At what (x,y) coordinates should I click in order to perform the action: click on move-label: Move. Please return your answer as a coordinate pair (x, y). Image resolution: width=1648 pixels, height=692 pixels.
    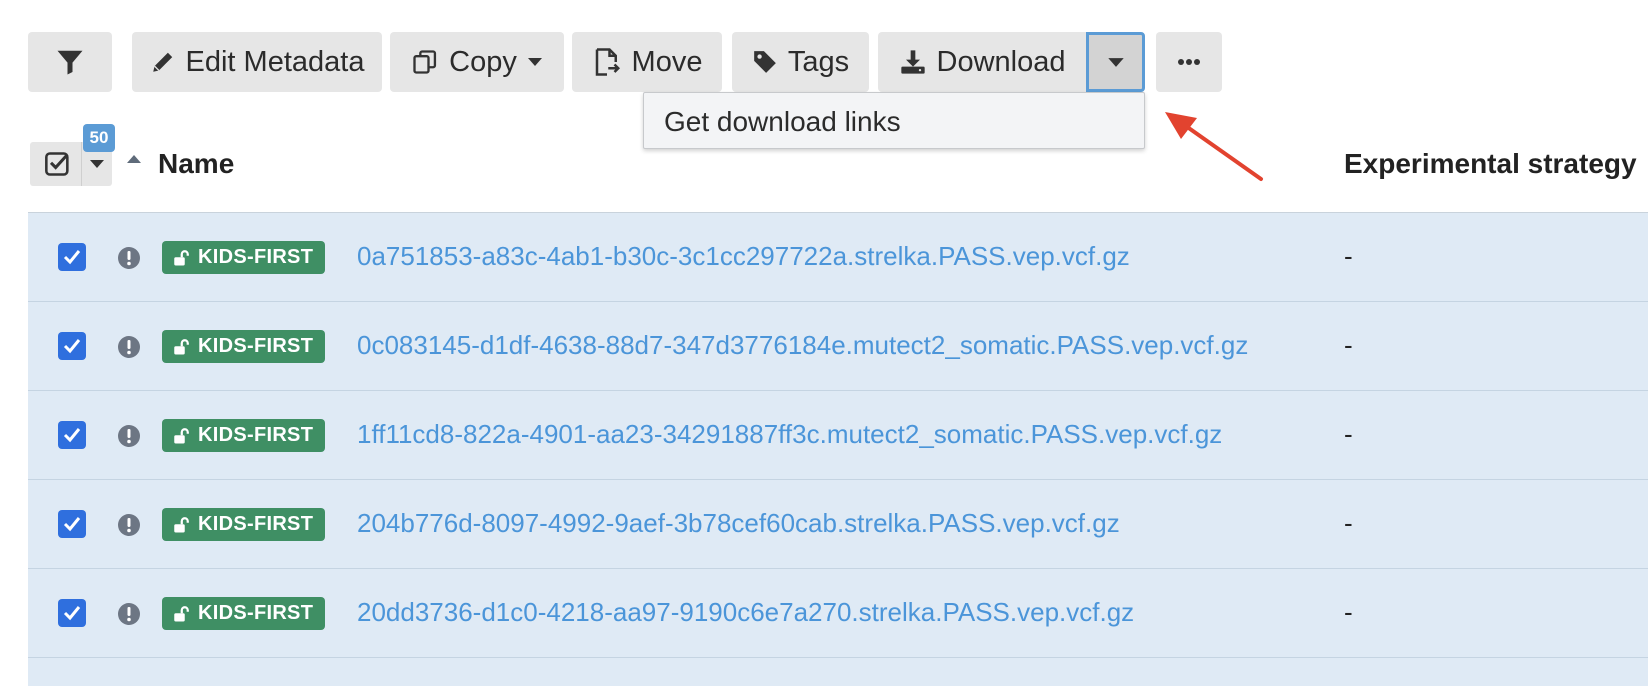
    Looking at the image, I should click on (667, 61).